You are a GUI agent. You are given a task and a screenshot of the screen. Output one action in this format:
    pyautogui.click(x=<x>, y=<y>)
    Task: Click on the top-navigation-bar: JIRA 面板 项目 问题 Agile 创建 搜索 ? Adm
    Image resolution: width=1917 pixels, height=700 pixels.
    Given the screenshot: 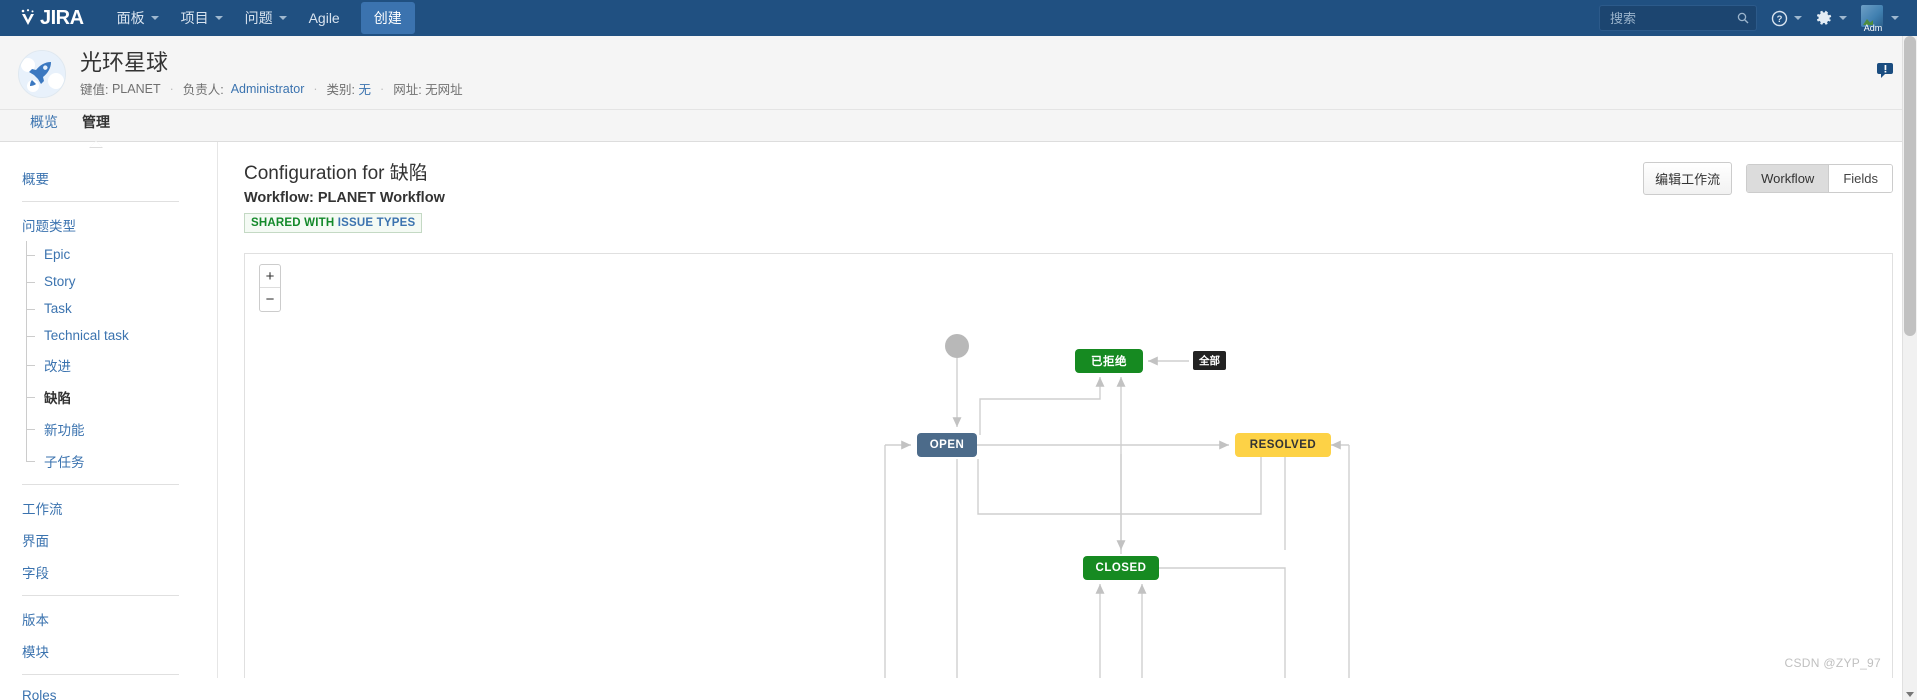 What is the action you would take?
    pyautogui.click(x=958, y=18)
    